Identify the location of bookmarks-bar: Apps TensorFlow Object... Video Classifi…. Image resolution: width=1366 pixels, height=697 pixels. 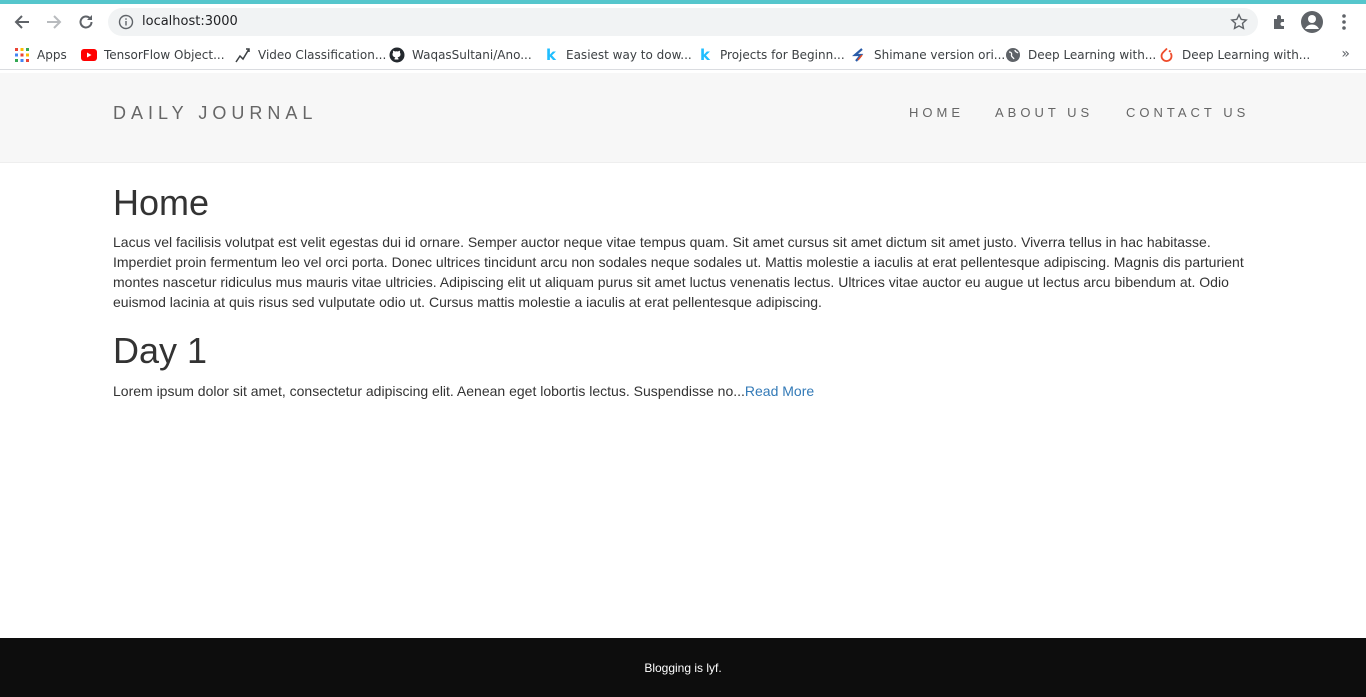
(683, 55).